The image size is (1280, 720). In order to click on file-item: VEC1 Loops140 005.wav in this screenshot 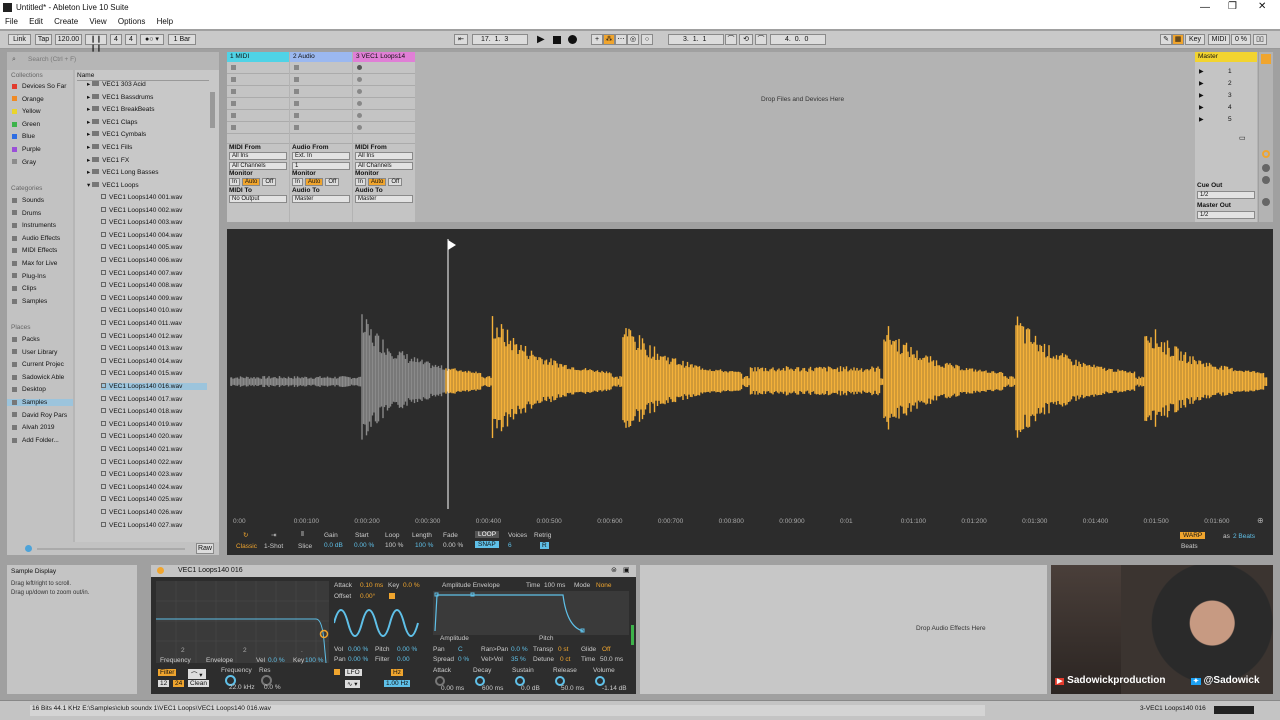, I will do `click(141, 247)`.